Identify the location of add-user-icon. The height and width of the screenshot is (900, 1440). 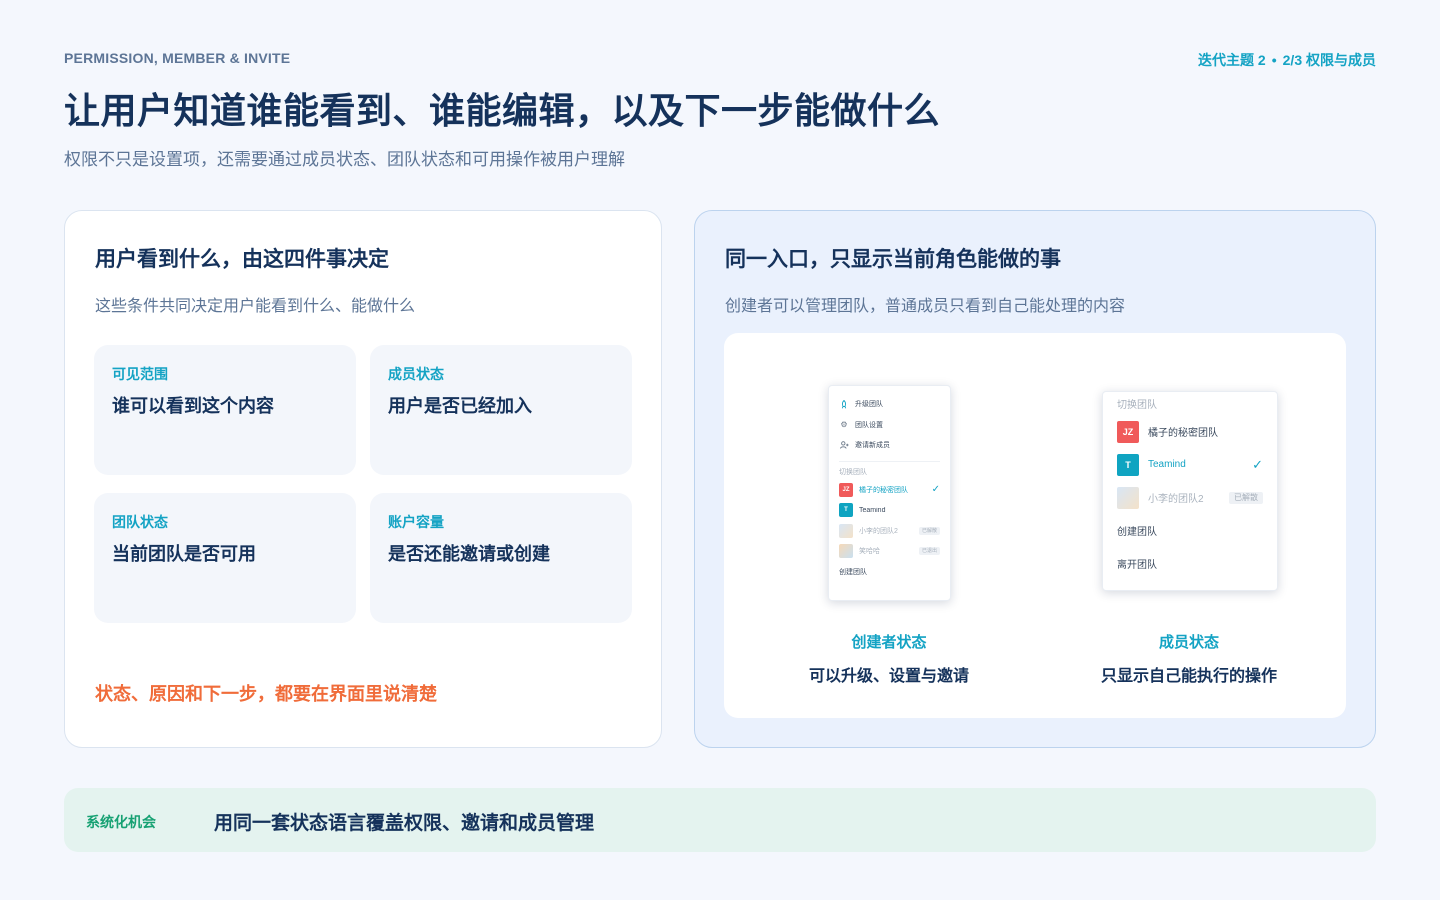
(844, 445).